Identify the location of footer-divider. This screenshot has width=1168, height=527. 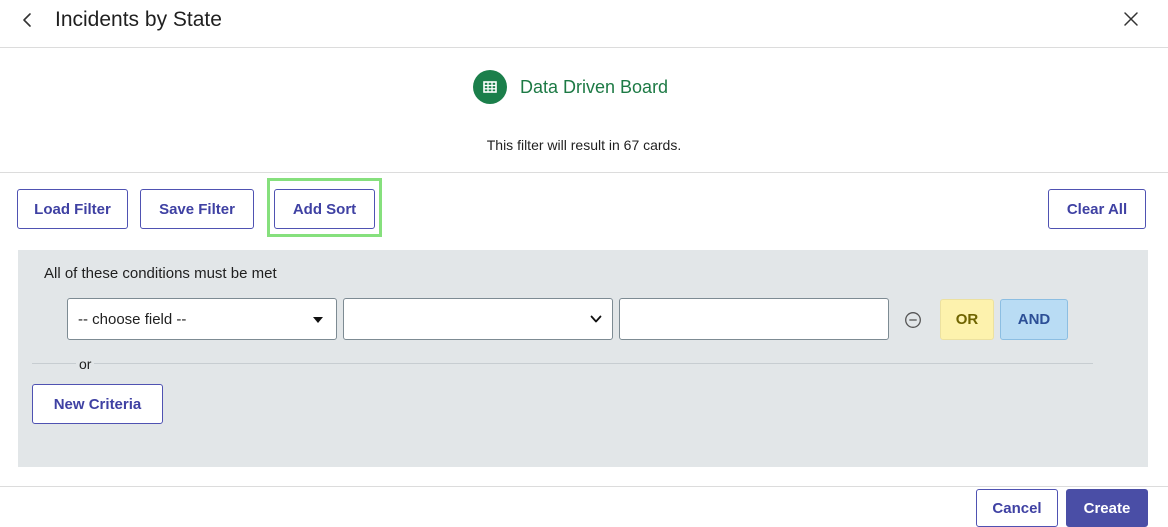
(584, 486).